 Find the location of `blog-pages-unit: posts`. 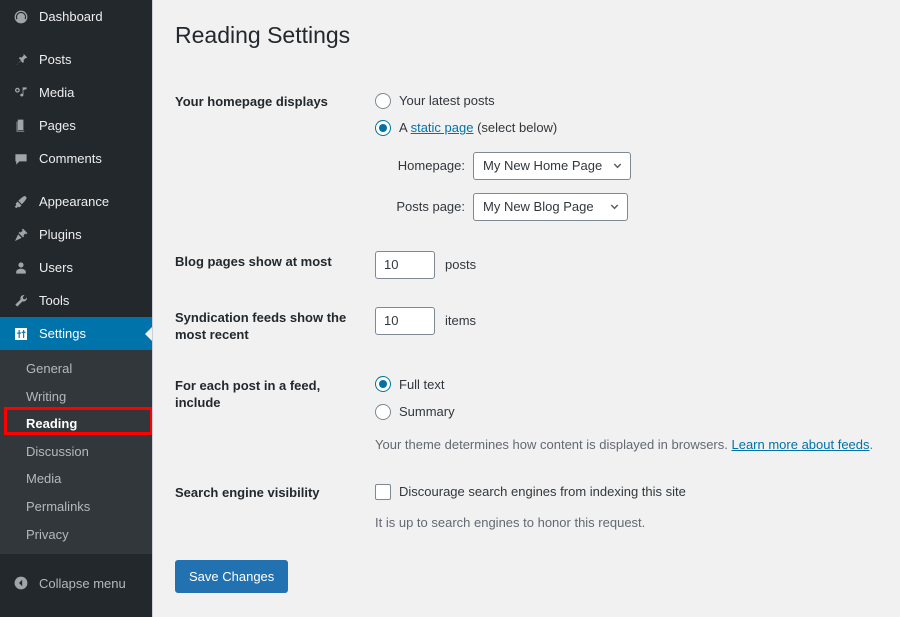

blog-pages-unit: posts is located at coordinates (461, 265).